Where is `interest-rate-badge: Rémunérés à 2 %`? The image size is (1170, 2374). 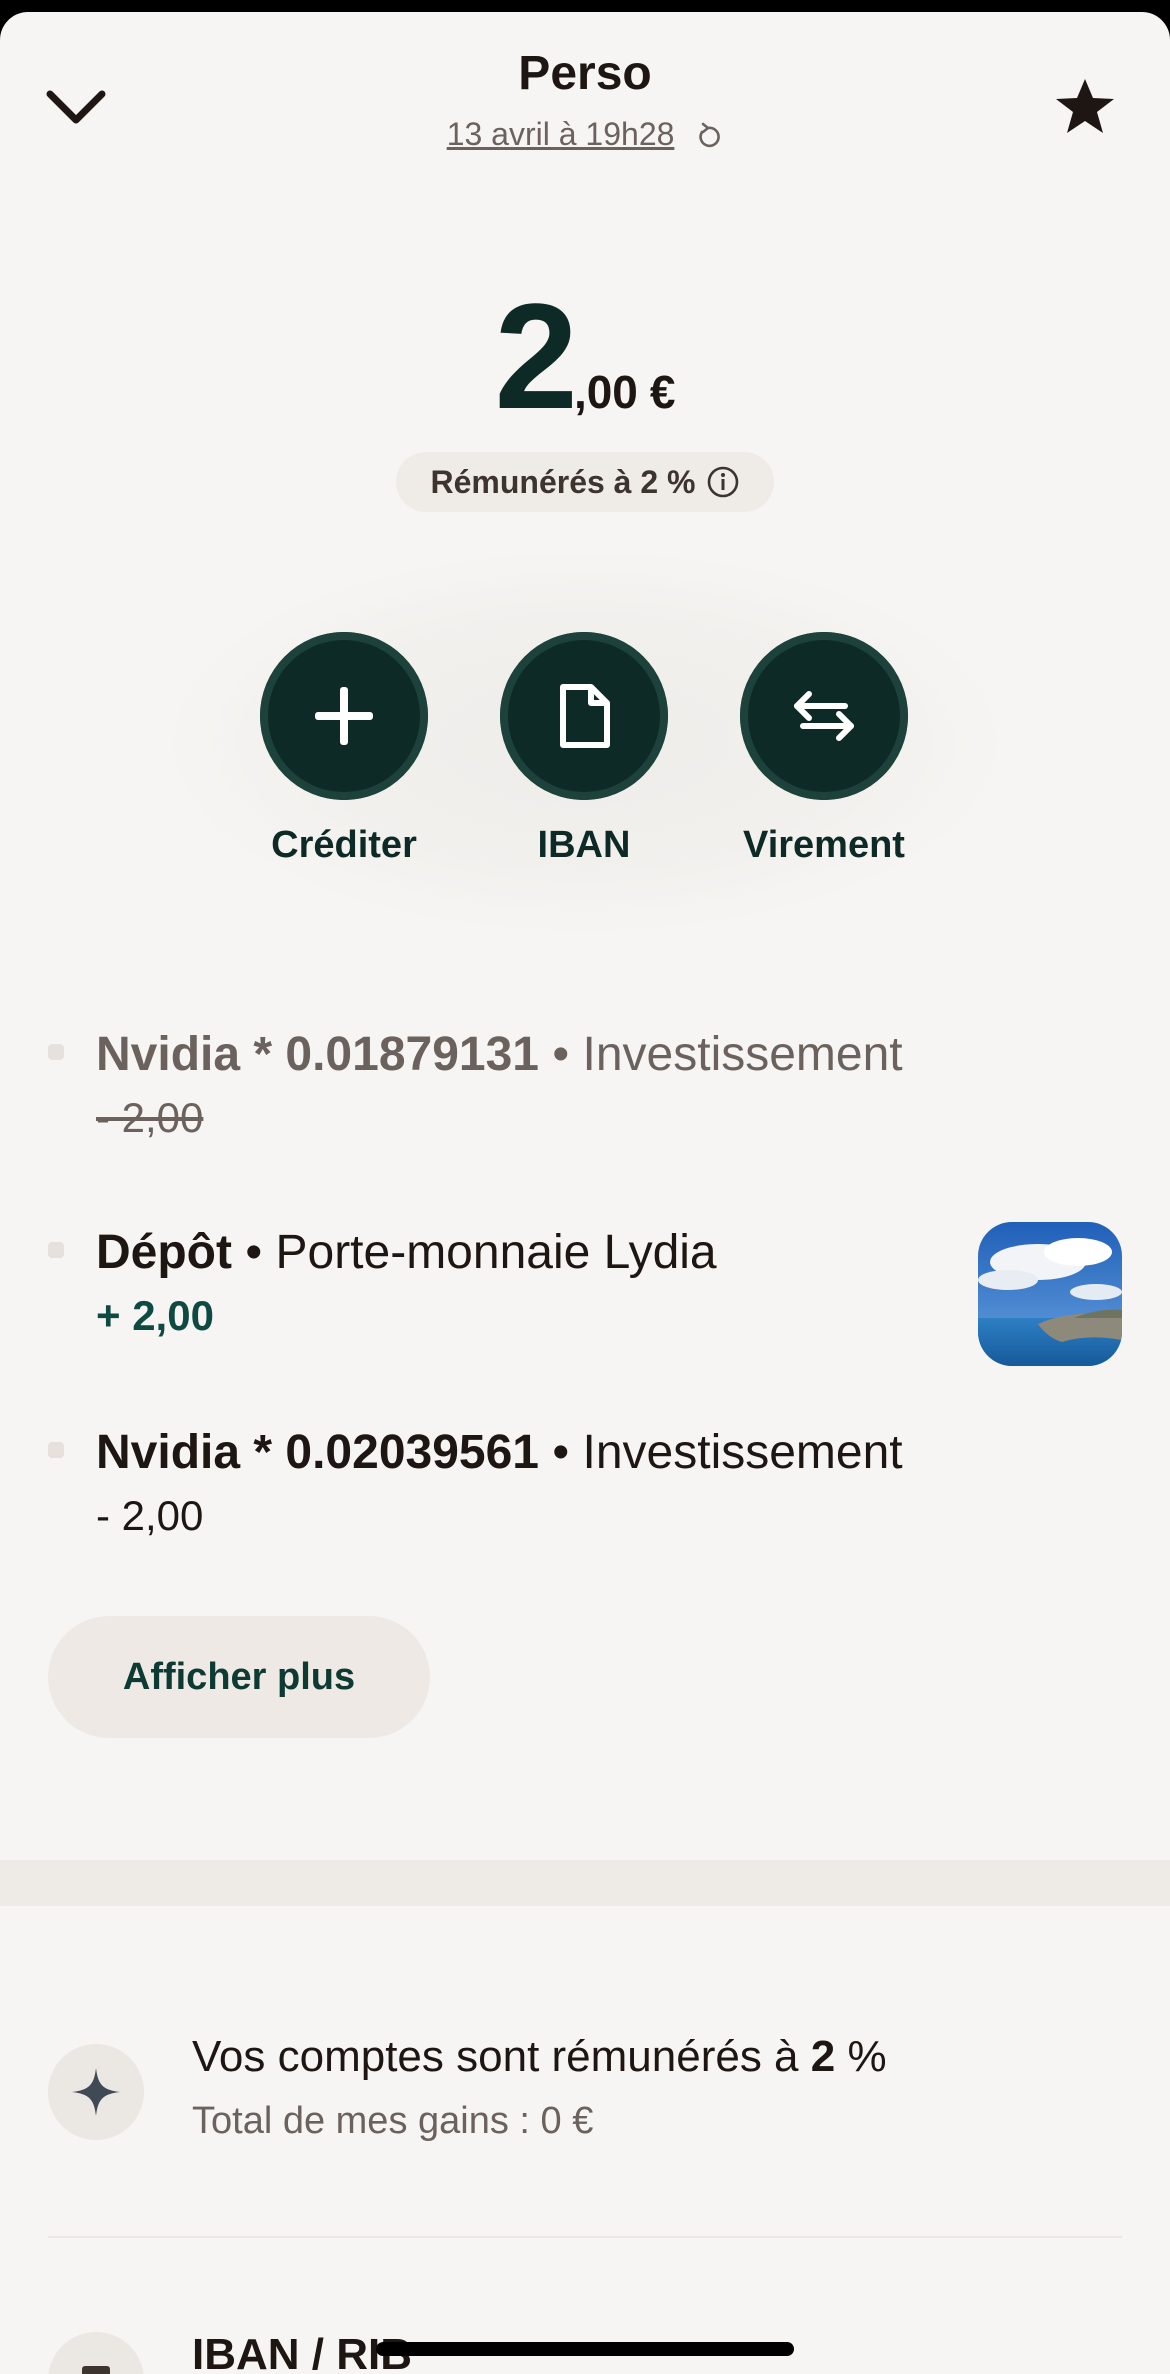
interest-rate-badge: Rémunérés à 2 % is located at coordinates (585, 482).